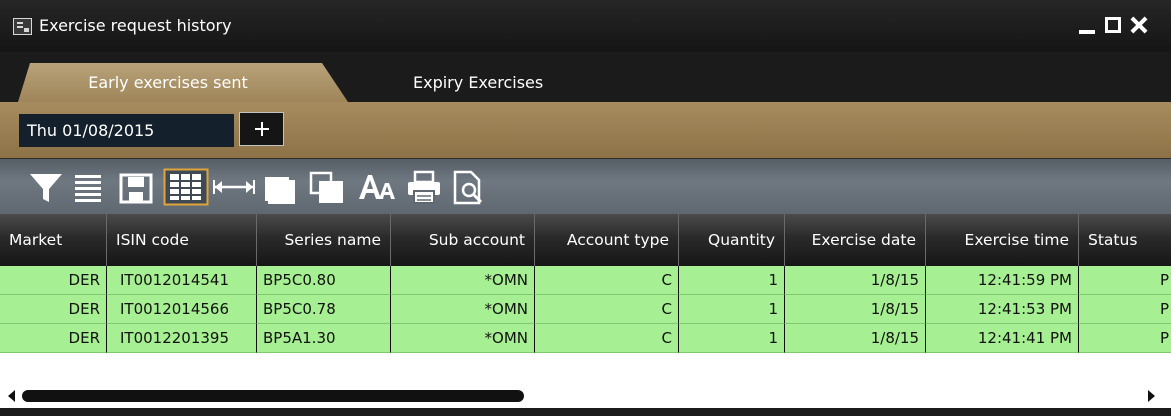 The height and width of the screenshot is (416, 1171). I want to click on app-window-icon, so click(22, 26).